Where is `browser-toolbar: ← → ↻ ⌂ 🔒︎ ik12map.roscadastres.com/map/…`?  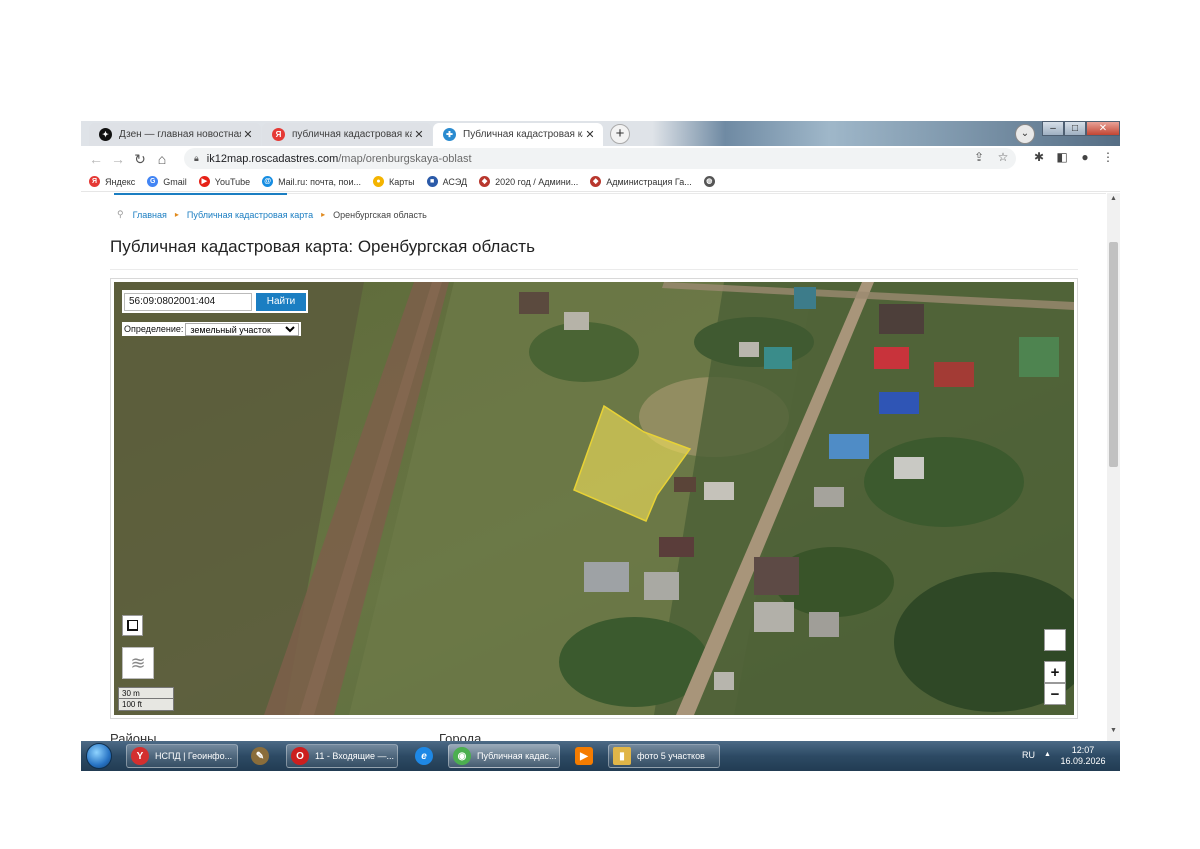 browser-toolbar: ← → ↻ ⌂ 🔒︎ ik12map.roscadastres.com/map/… is located at coordinates (600, 159).